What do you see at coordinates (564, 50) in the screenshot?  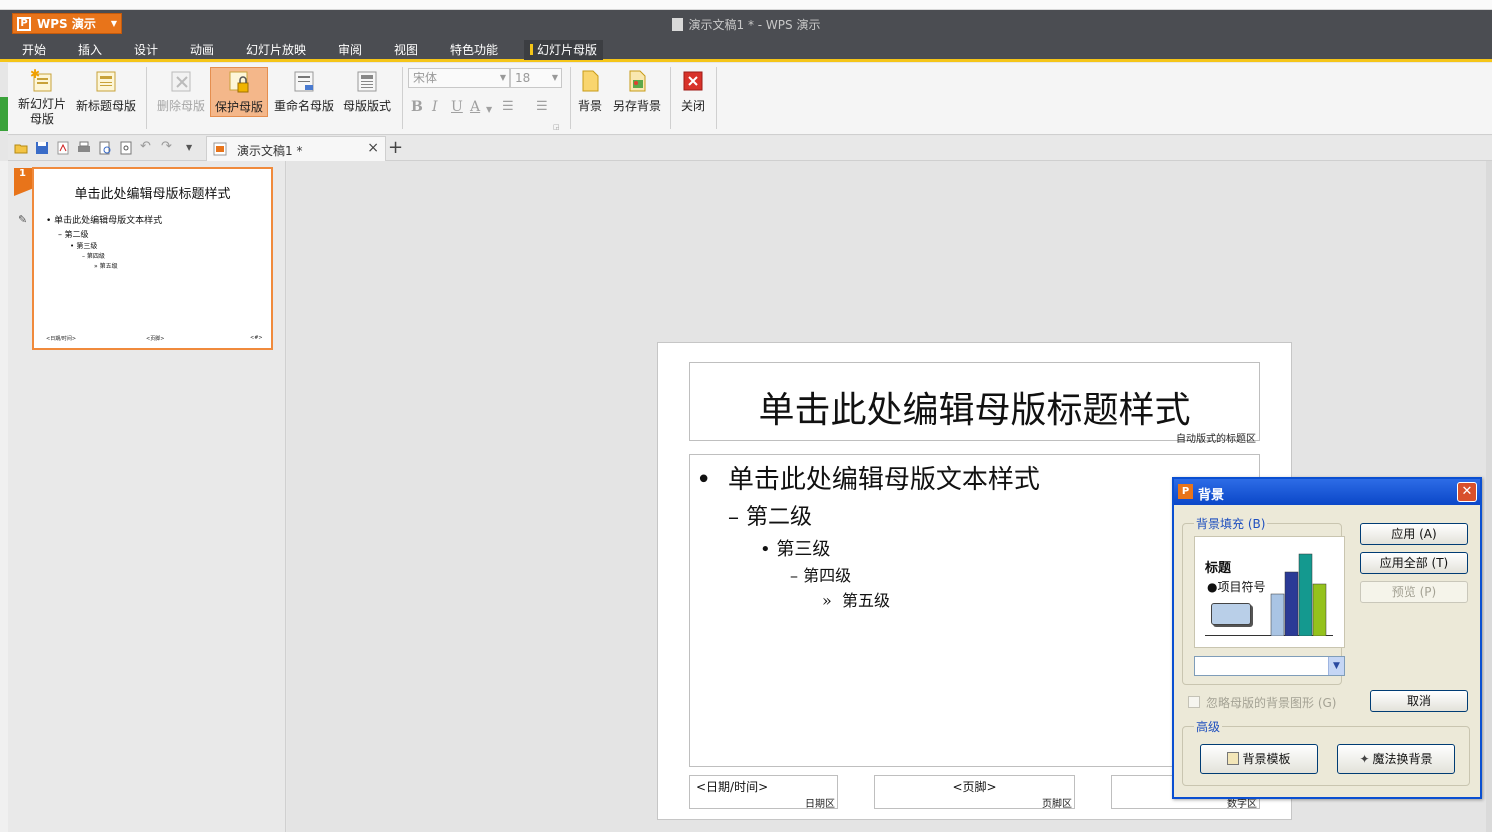 I see `tab-slide-master: 幻灯片母版` at bounding box center [564, 50].